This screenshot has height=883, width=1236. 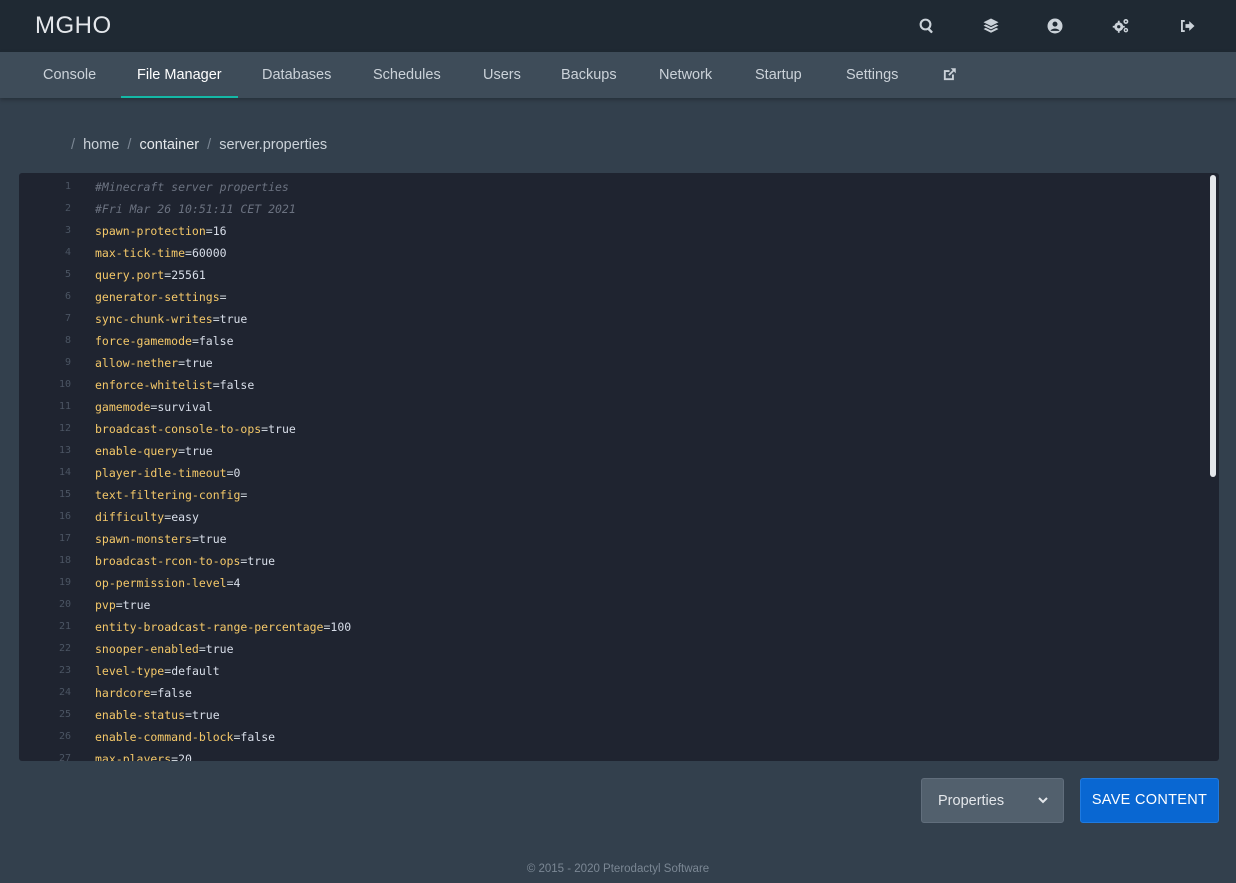 What do you see at coordinates (991, 26) in the screenshot?
I see `layers-icon` at bounding box center [991, 26].